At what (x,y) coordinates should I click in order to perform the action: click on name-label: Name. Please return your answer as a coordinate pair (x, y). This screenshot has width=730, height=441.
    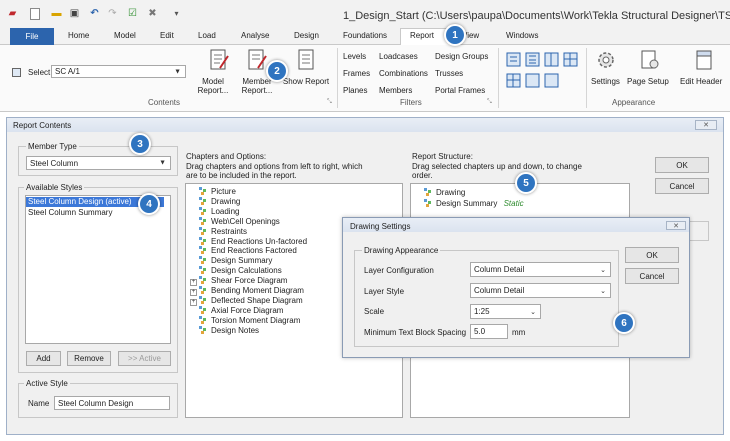
    Looking at the image, I should click on (39, 403).